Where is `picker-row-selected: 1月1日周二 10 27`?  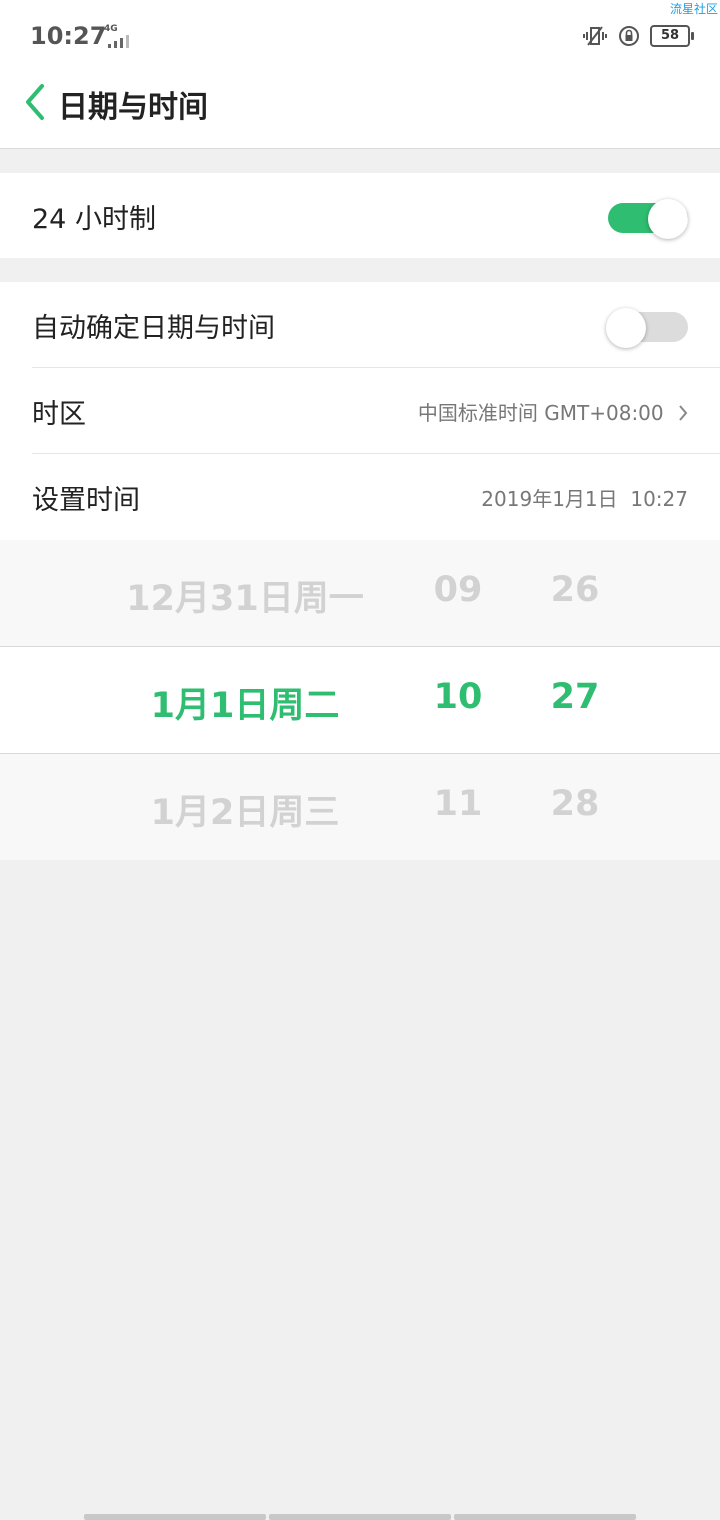 picker-row-selected: 1月1日周二 10 27 is located at coordinates (360, 700).